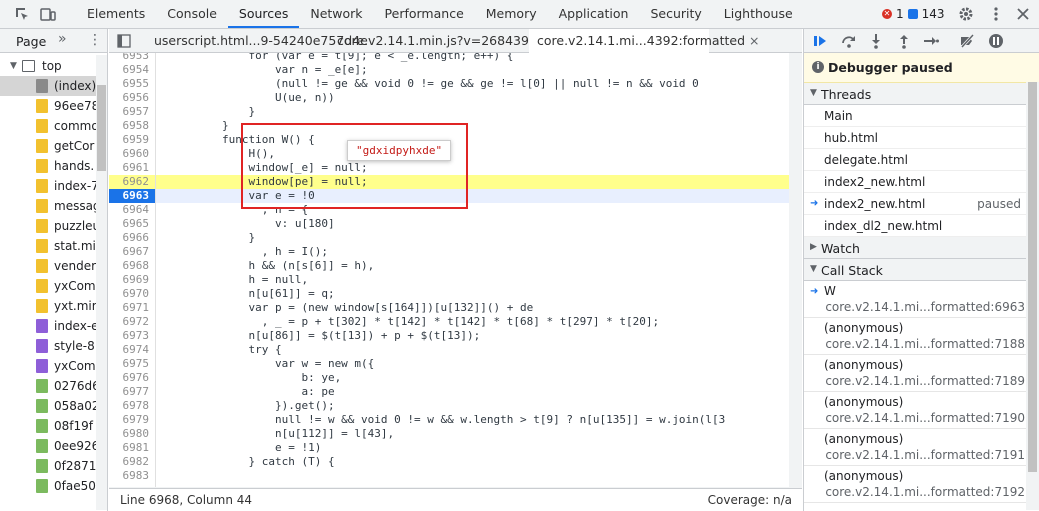 Image resolution: width=1039 pixels, height=511 pixels. Describe the element at coordinates (48, 106) in the screenshot. I see `navigator-file-item: 96ee78` at that location.